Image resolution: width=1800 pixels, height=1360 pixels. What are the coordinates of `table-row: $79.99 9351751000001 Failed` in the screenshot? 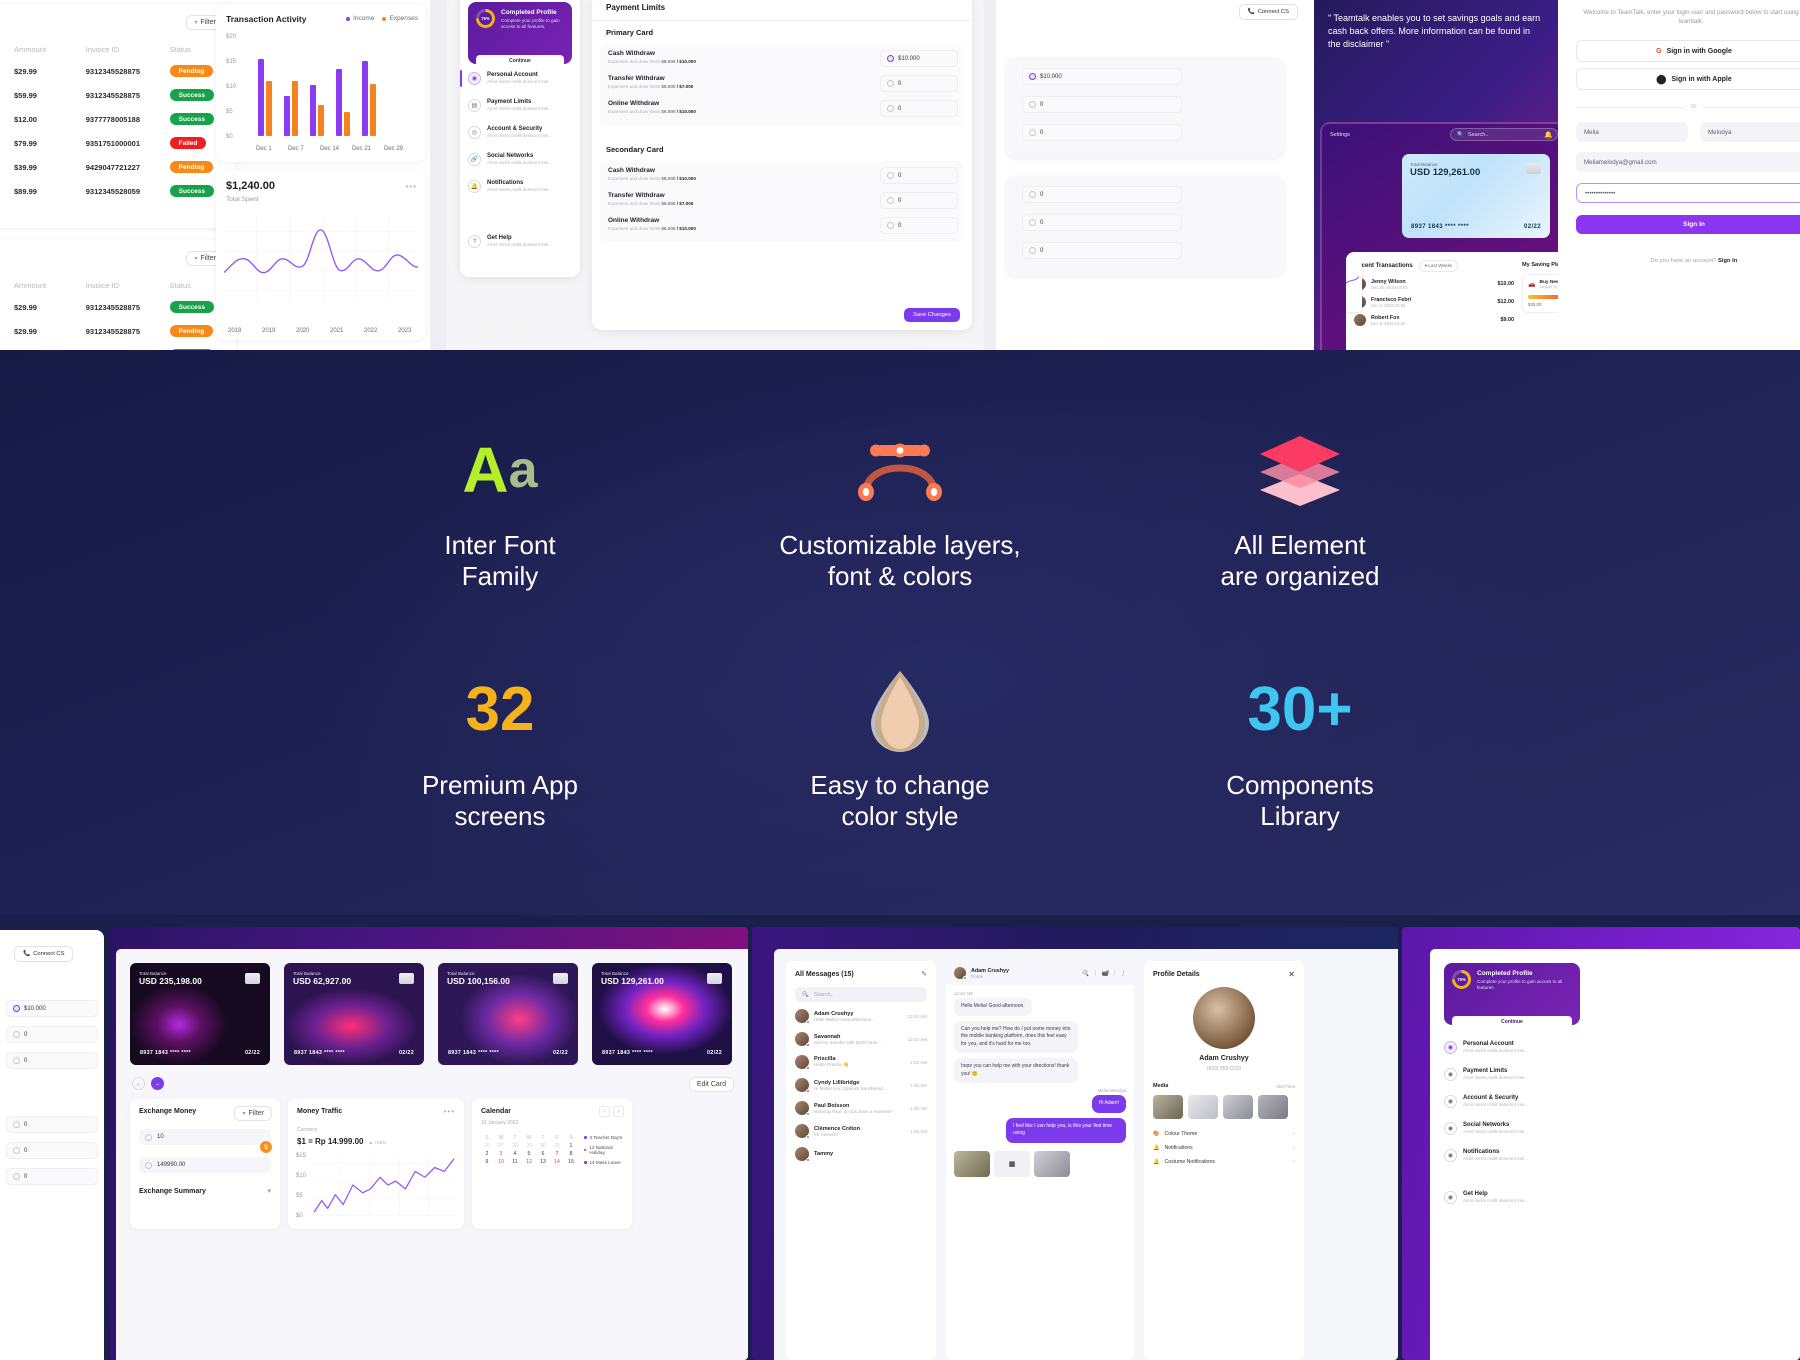 It's located at (114, 143).